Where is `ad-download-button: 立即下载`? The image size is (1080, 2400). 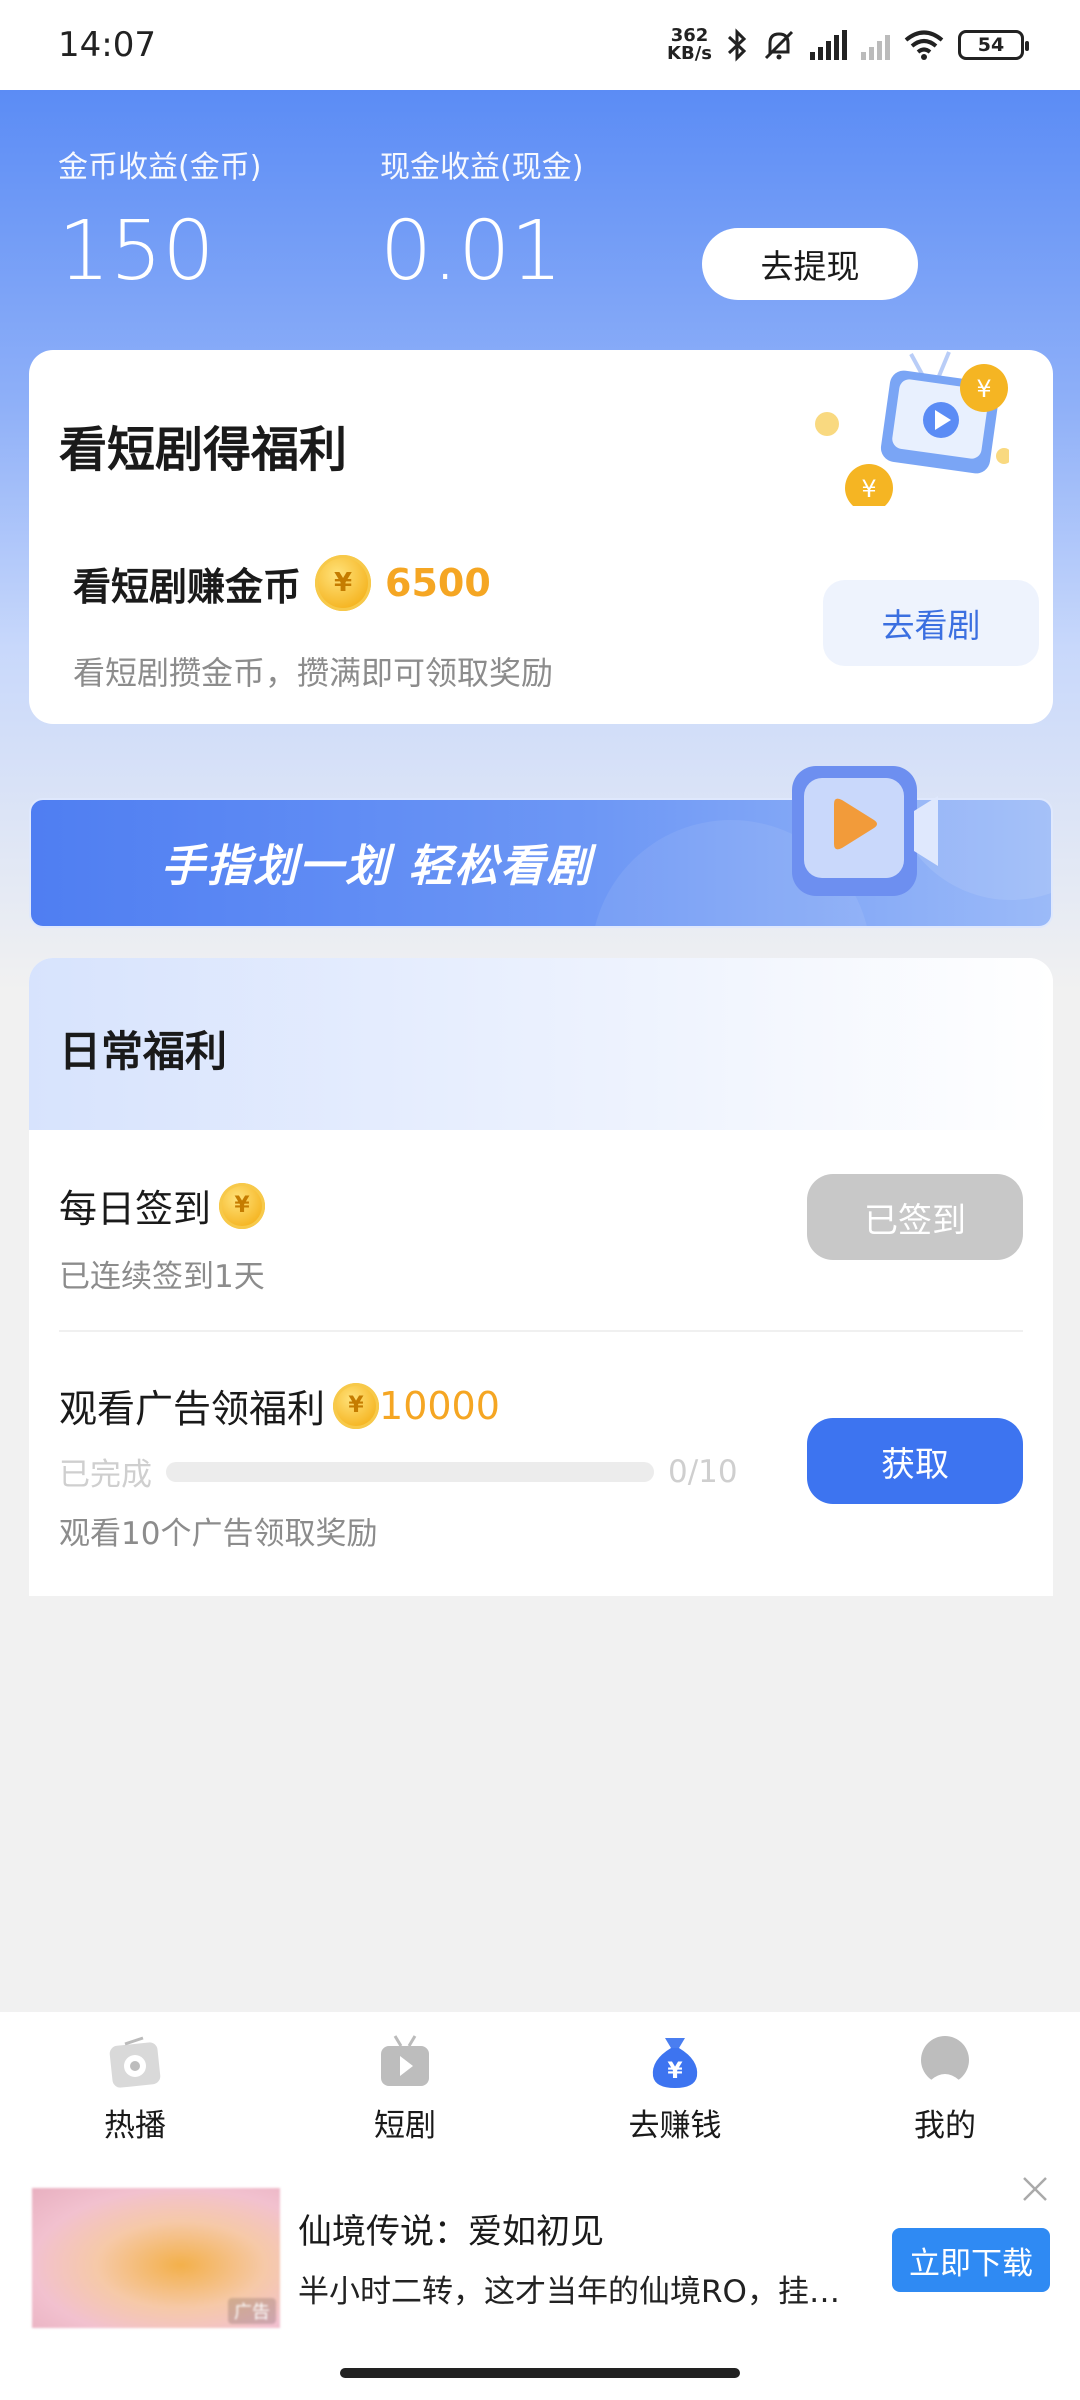
ad-download-button: 立即下载 is located at coordinates (971, 2260).